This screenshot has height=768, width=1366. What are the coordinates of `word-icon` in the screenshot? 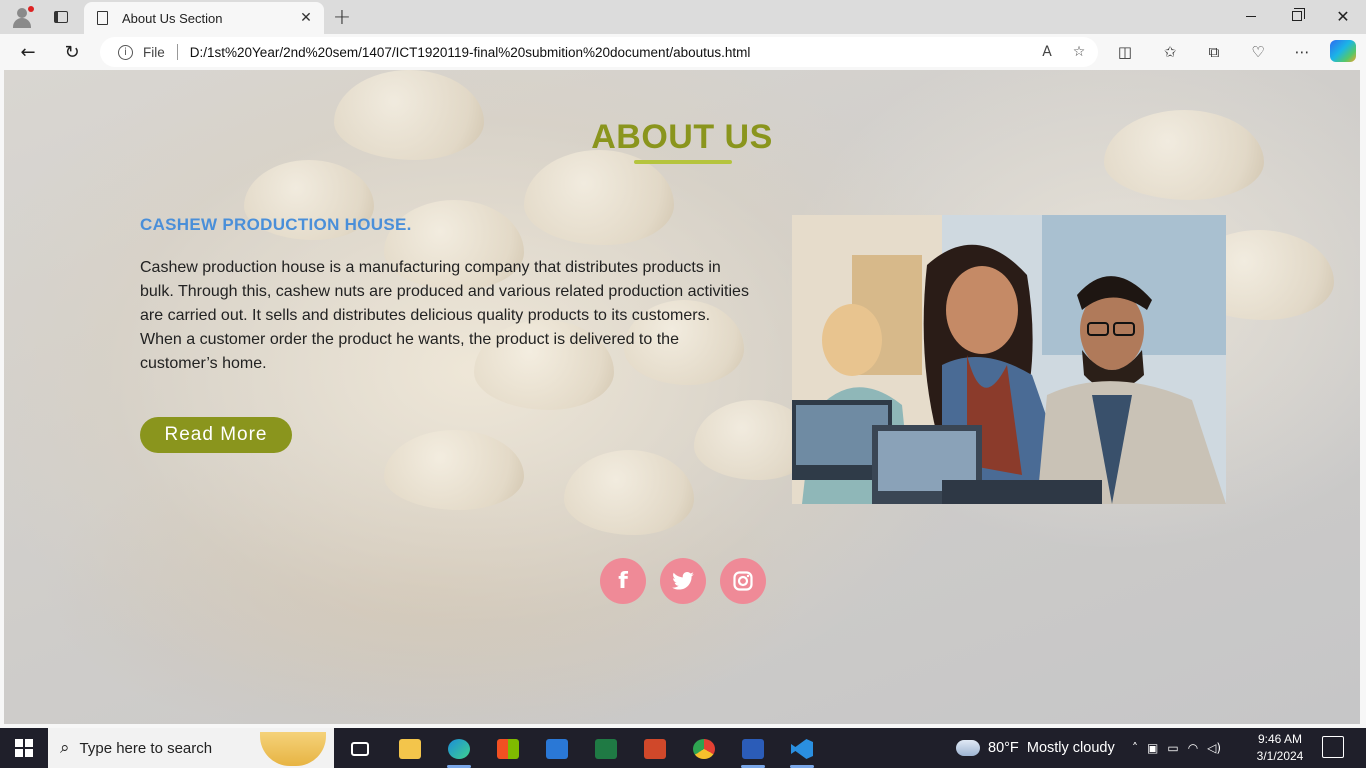 It's located at (753, 750).